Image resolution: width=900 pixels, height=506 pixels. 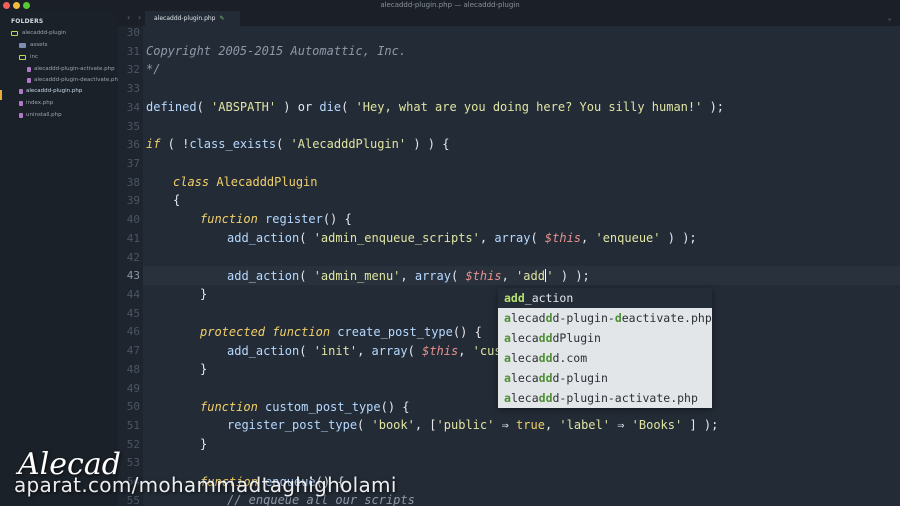 What do you see at coordinates (44, 115) in the screenshot?
I see `tree-item-label: uninstall.php` at bounding box center [44, 115].